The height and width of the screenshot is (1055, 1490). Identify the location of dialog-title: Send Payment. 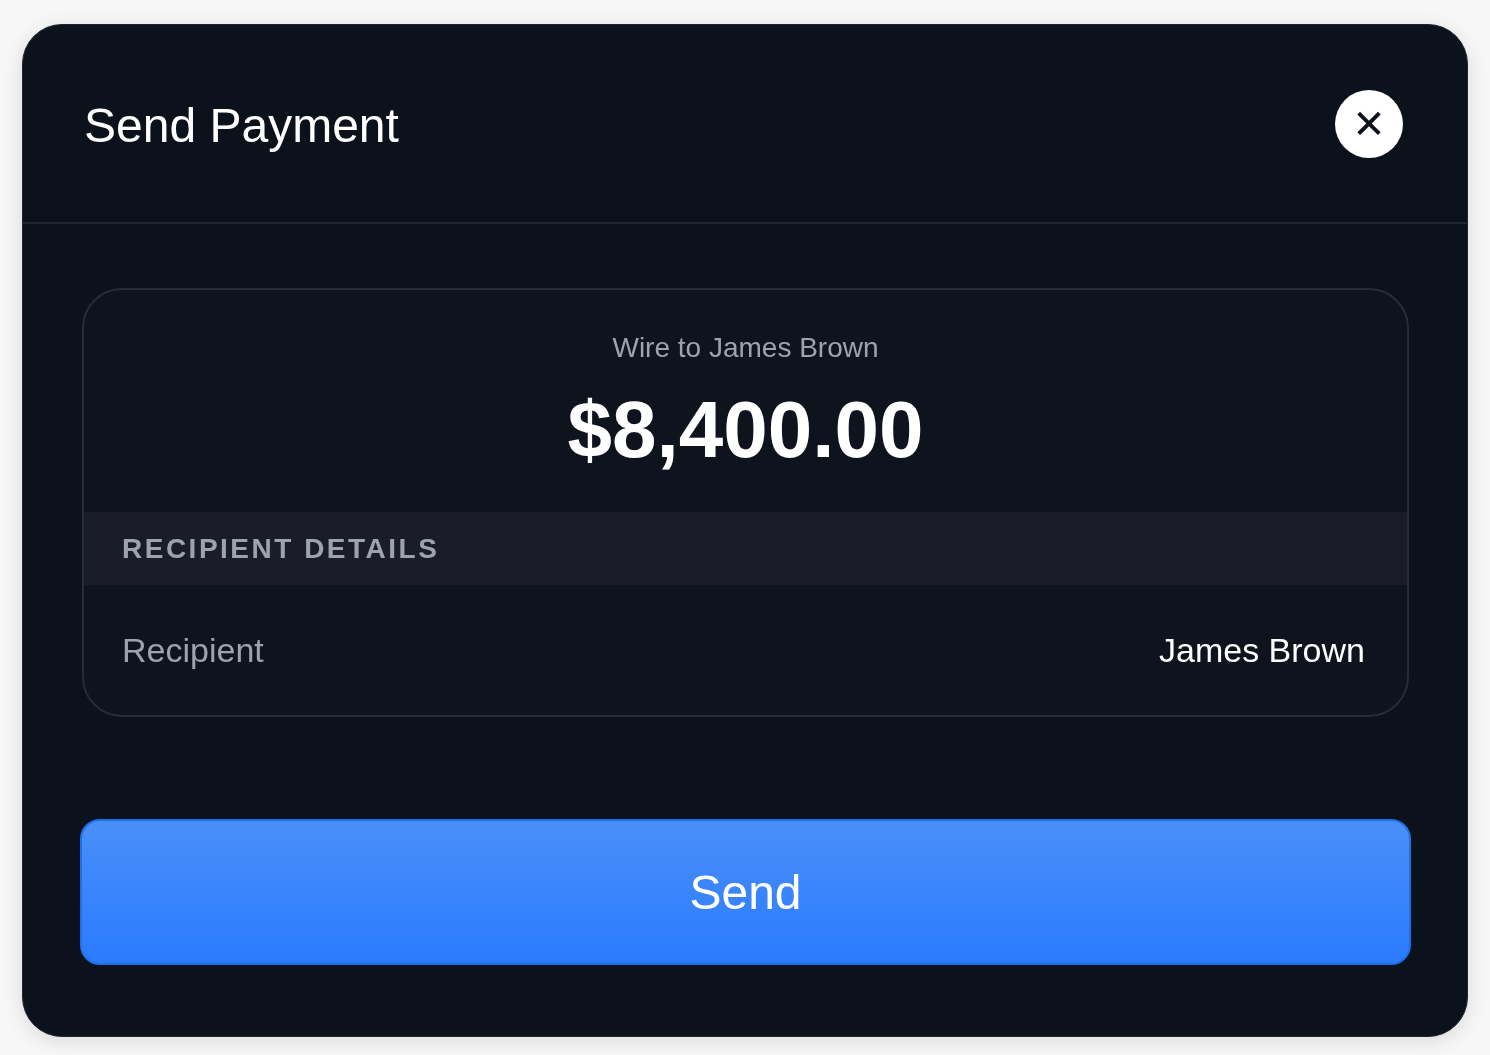
(241, 125).